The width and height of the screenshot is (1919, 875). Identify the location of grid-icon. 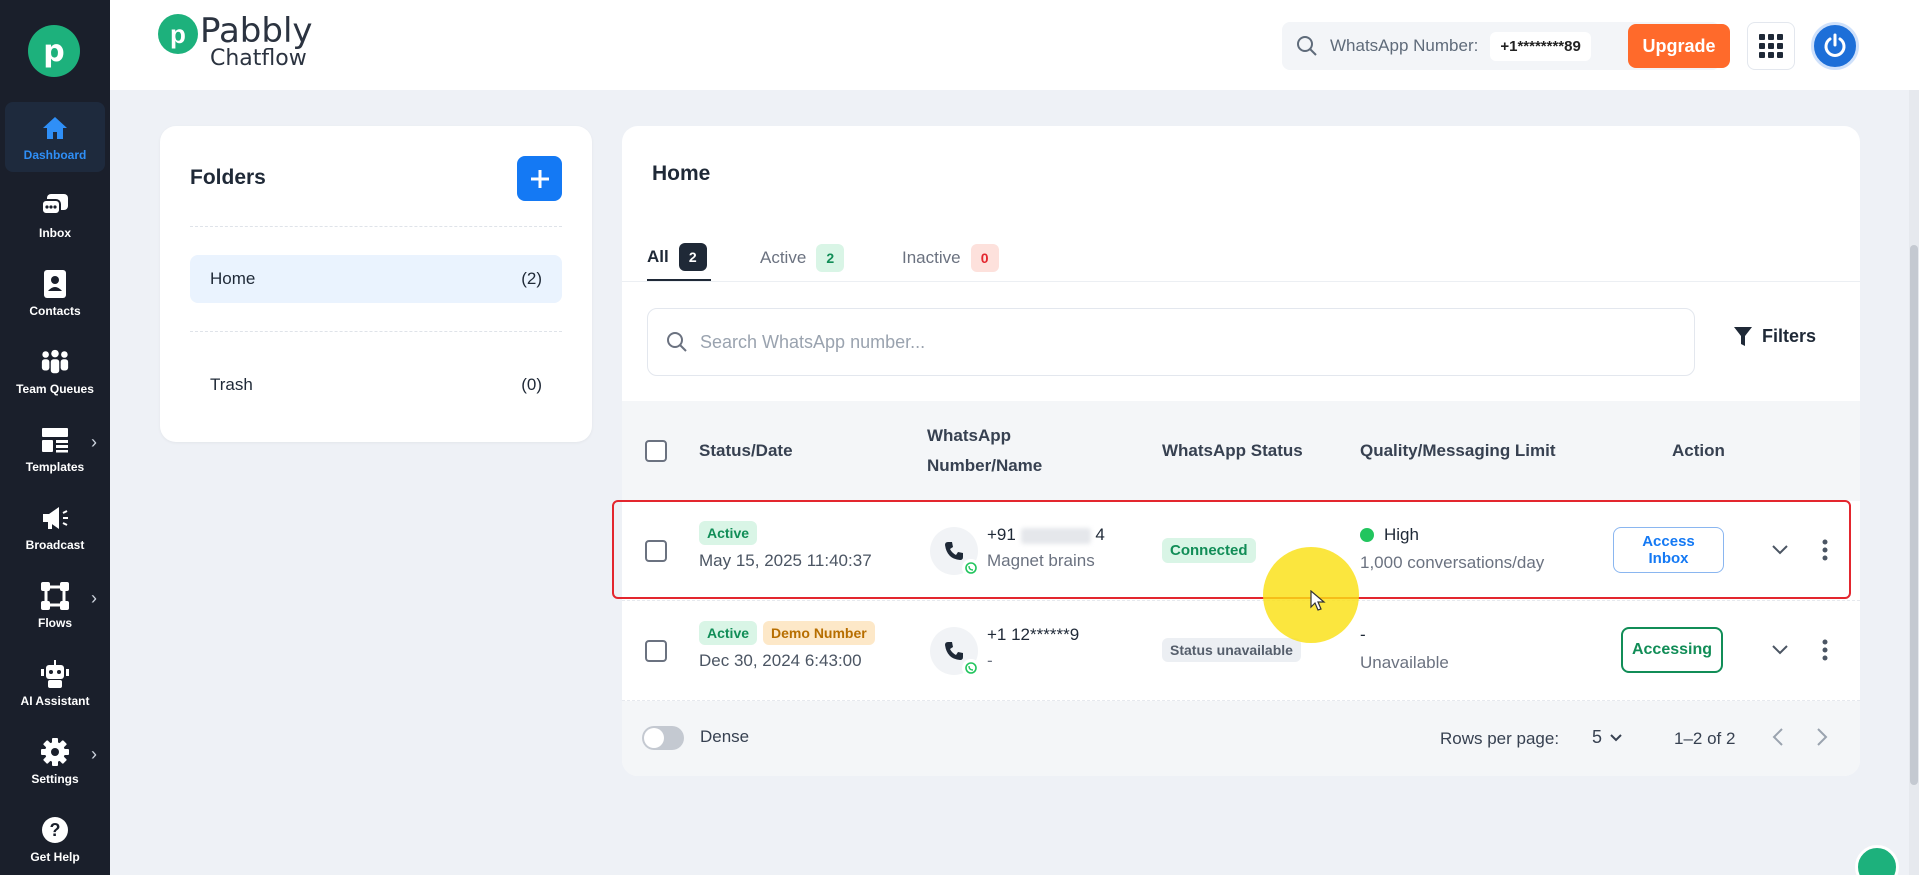
(1771, 46).